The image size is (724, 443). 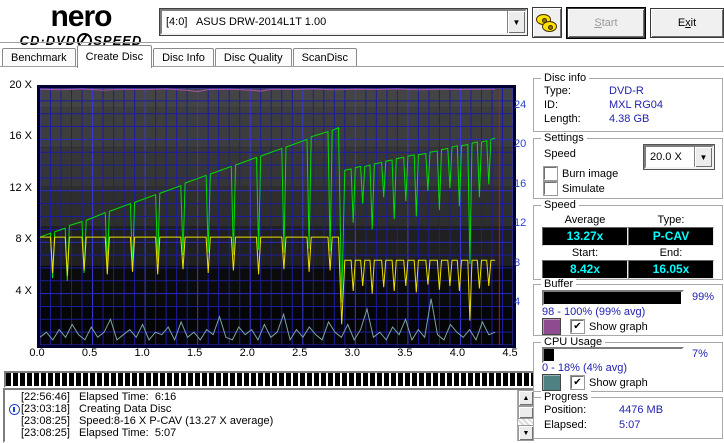 What do you see at coordinates (457, 353) in the screenshot?
I see `x-axis-tick: 4.0` at bounding box center [457, 353].